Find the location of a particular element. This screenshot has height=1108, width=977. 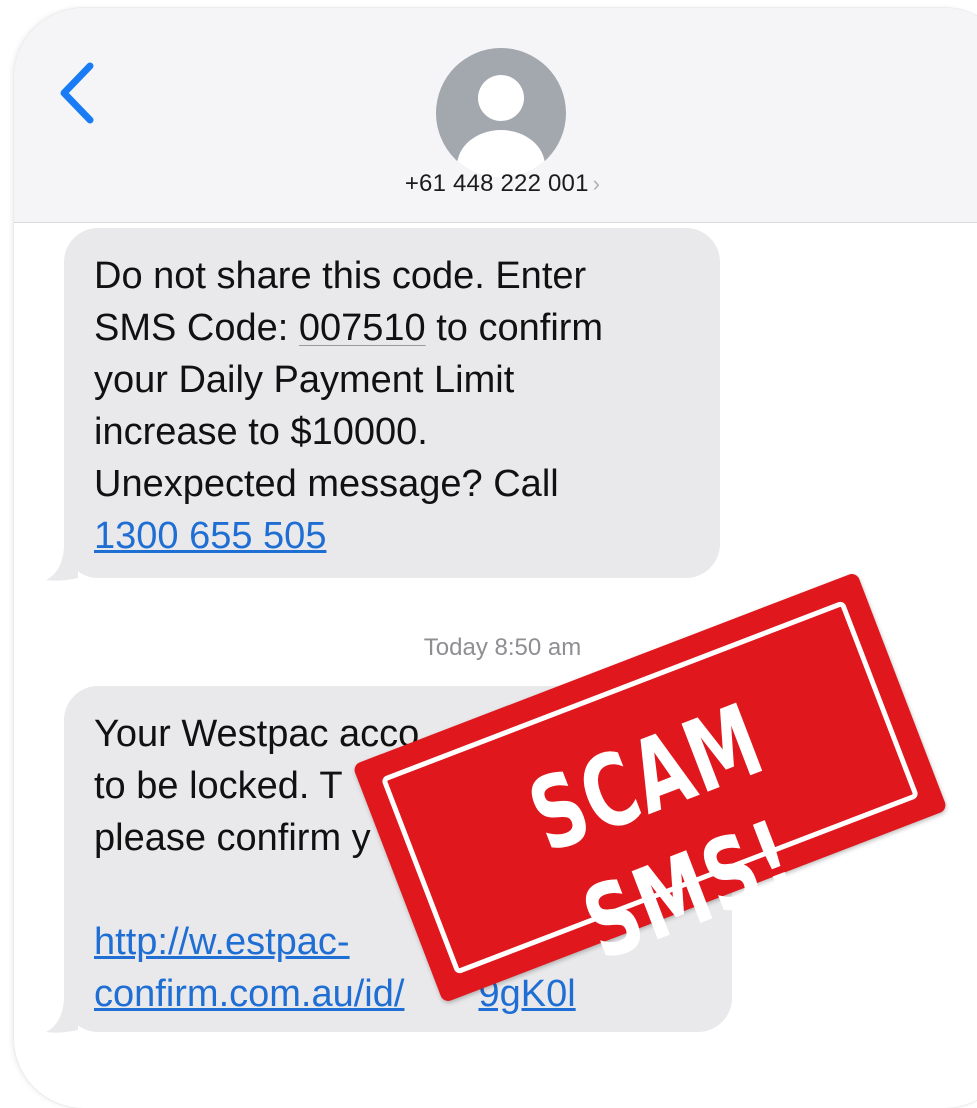

message-1-line-2: SMS Code: 007510 to confirm is located at coordinates (349, 328).